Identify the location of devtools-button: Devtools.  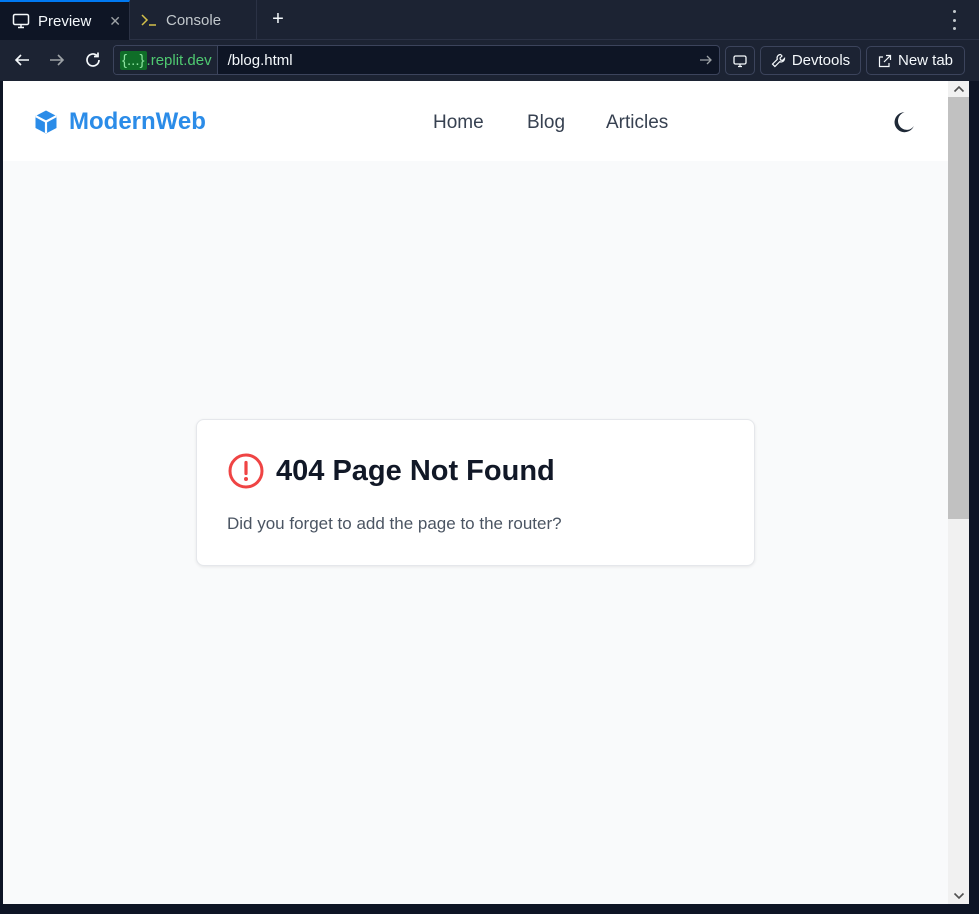
(810, 60).